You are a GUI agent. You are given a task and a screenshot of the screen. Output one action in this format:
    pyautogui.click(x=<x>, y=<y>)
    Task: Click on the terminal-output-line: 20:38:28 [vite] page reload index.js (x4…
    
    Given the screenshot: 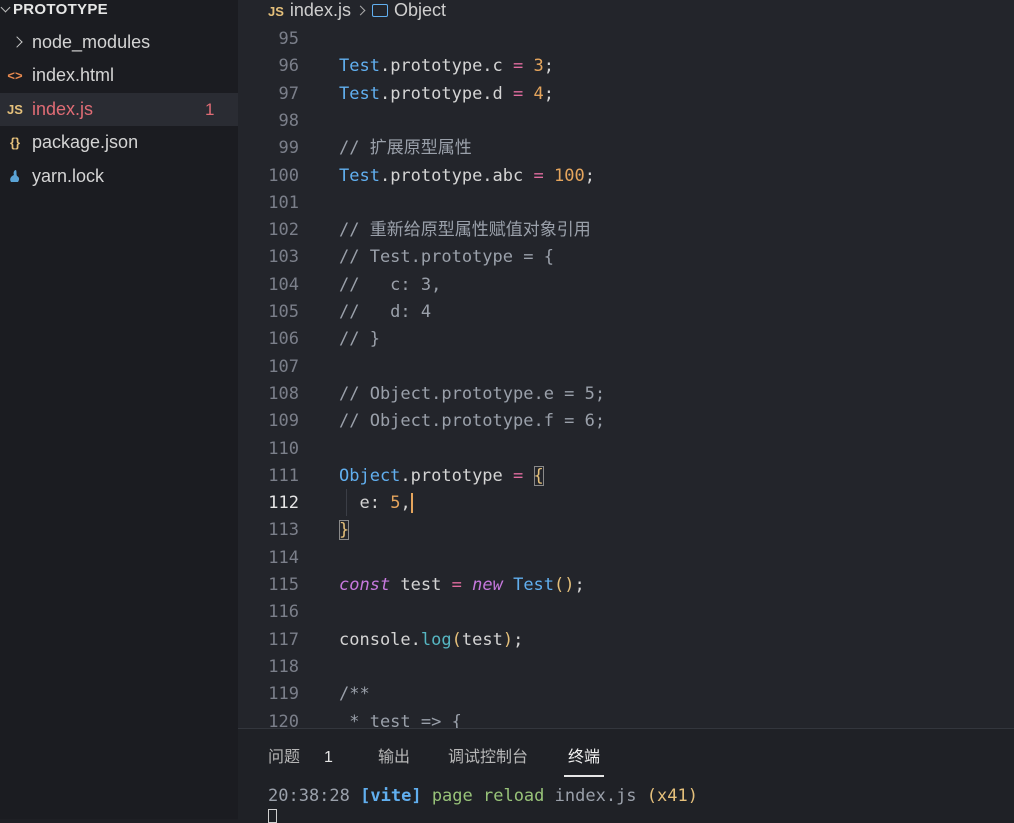 What is the action you would take?
    pyautogui.click(x=483, y=796)
    